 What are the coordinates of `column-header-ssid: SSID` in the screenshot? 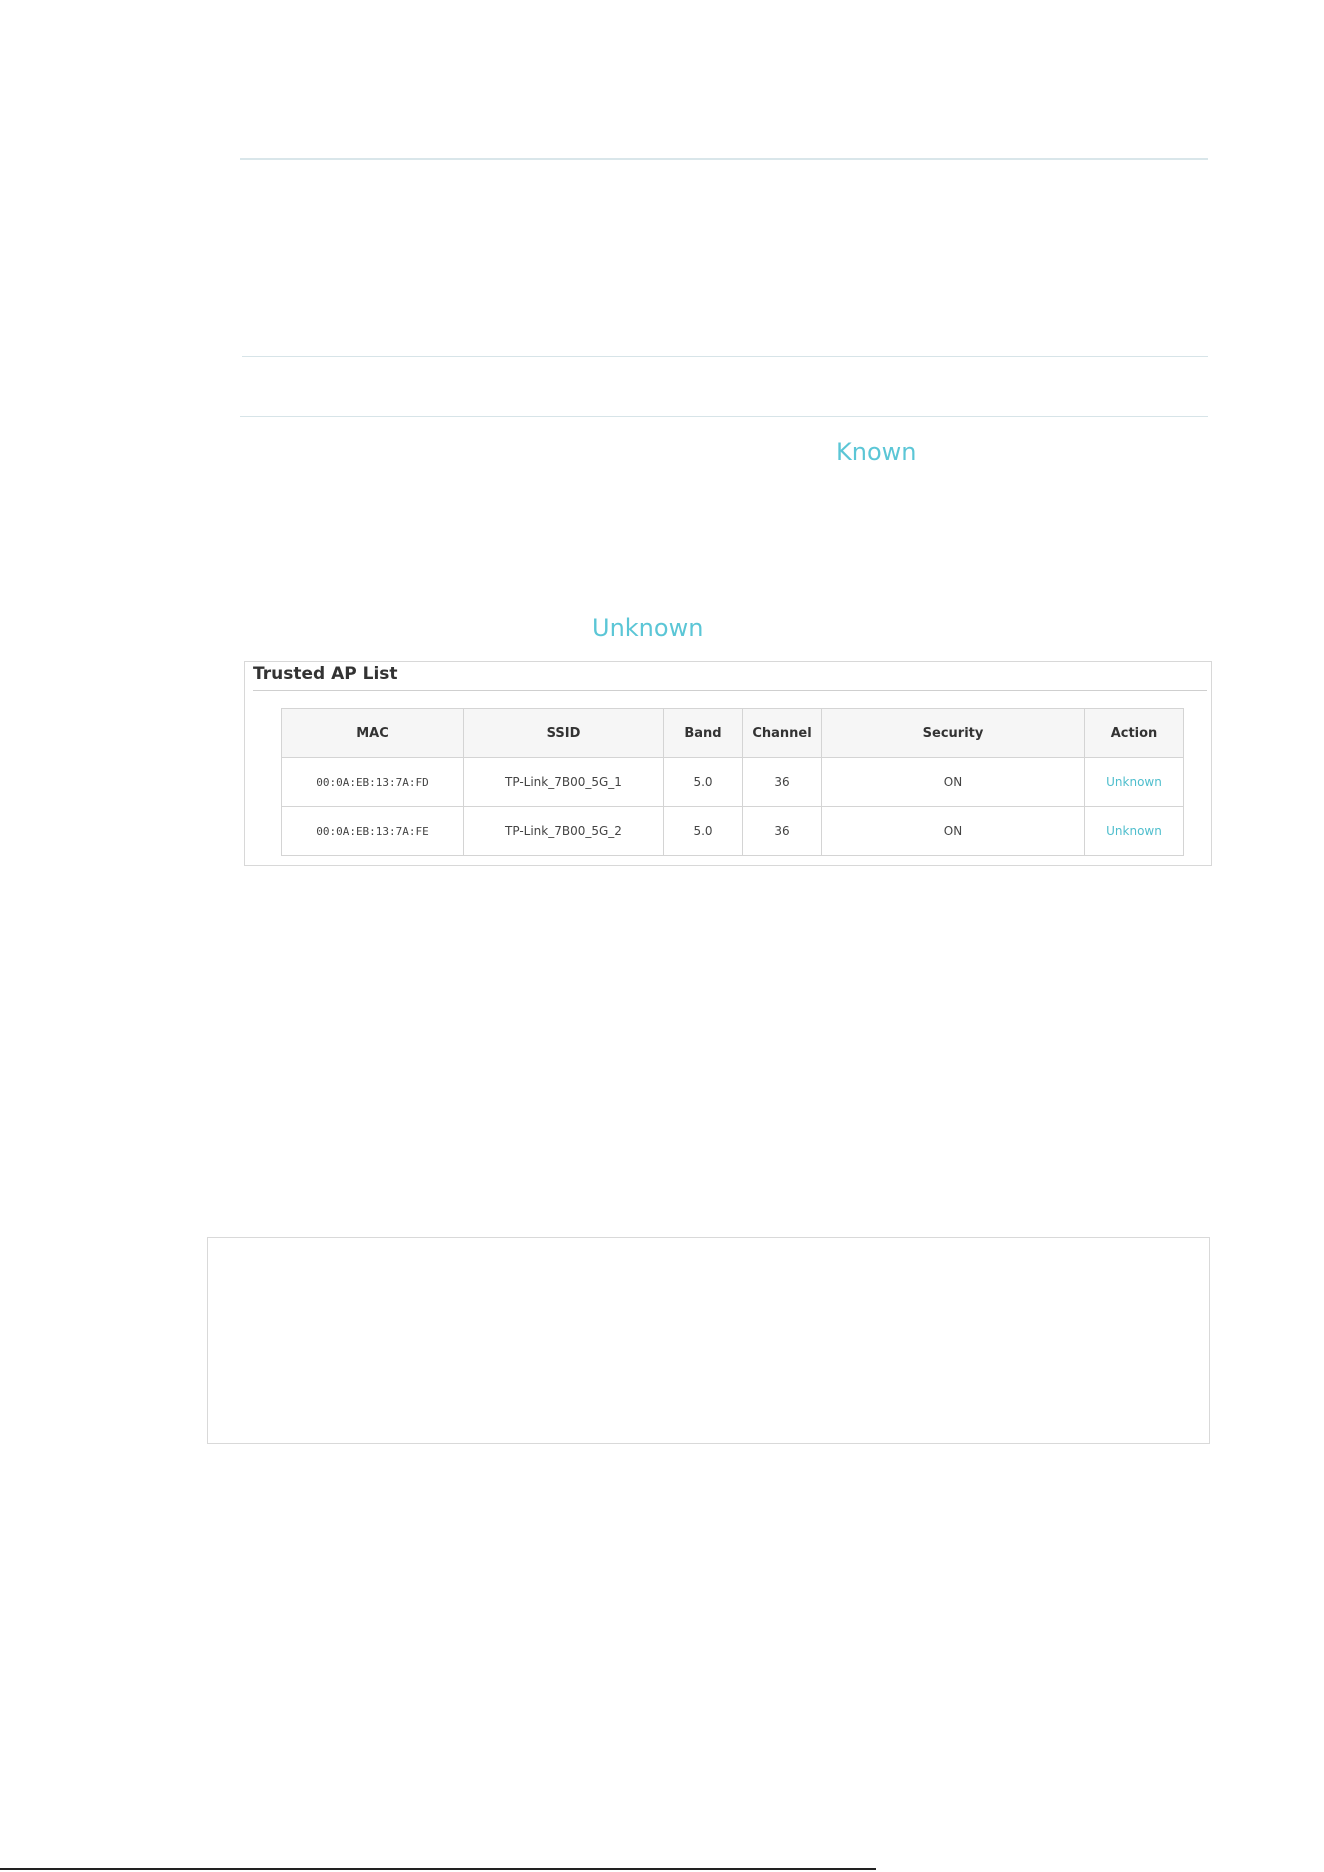 It's located at (563, 733).